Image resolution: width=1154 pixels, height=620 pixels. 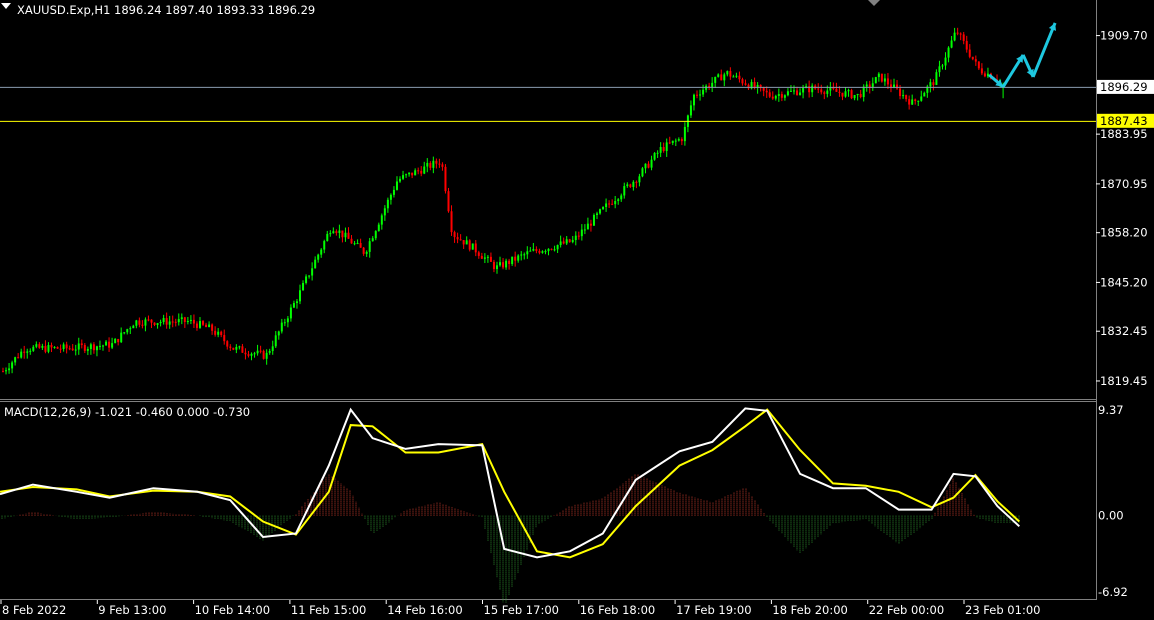 I want to click on time-tick-label: 14 Feb 16:00, so click(x=424, y=610).